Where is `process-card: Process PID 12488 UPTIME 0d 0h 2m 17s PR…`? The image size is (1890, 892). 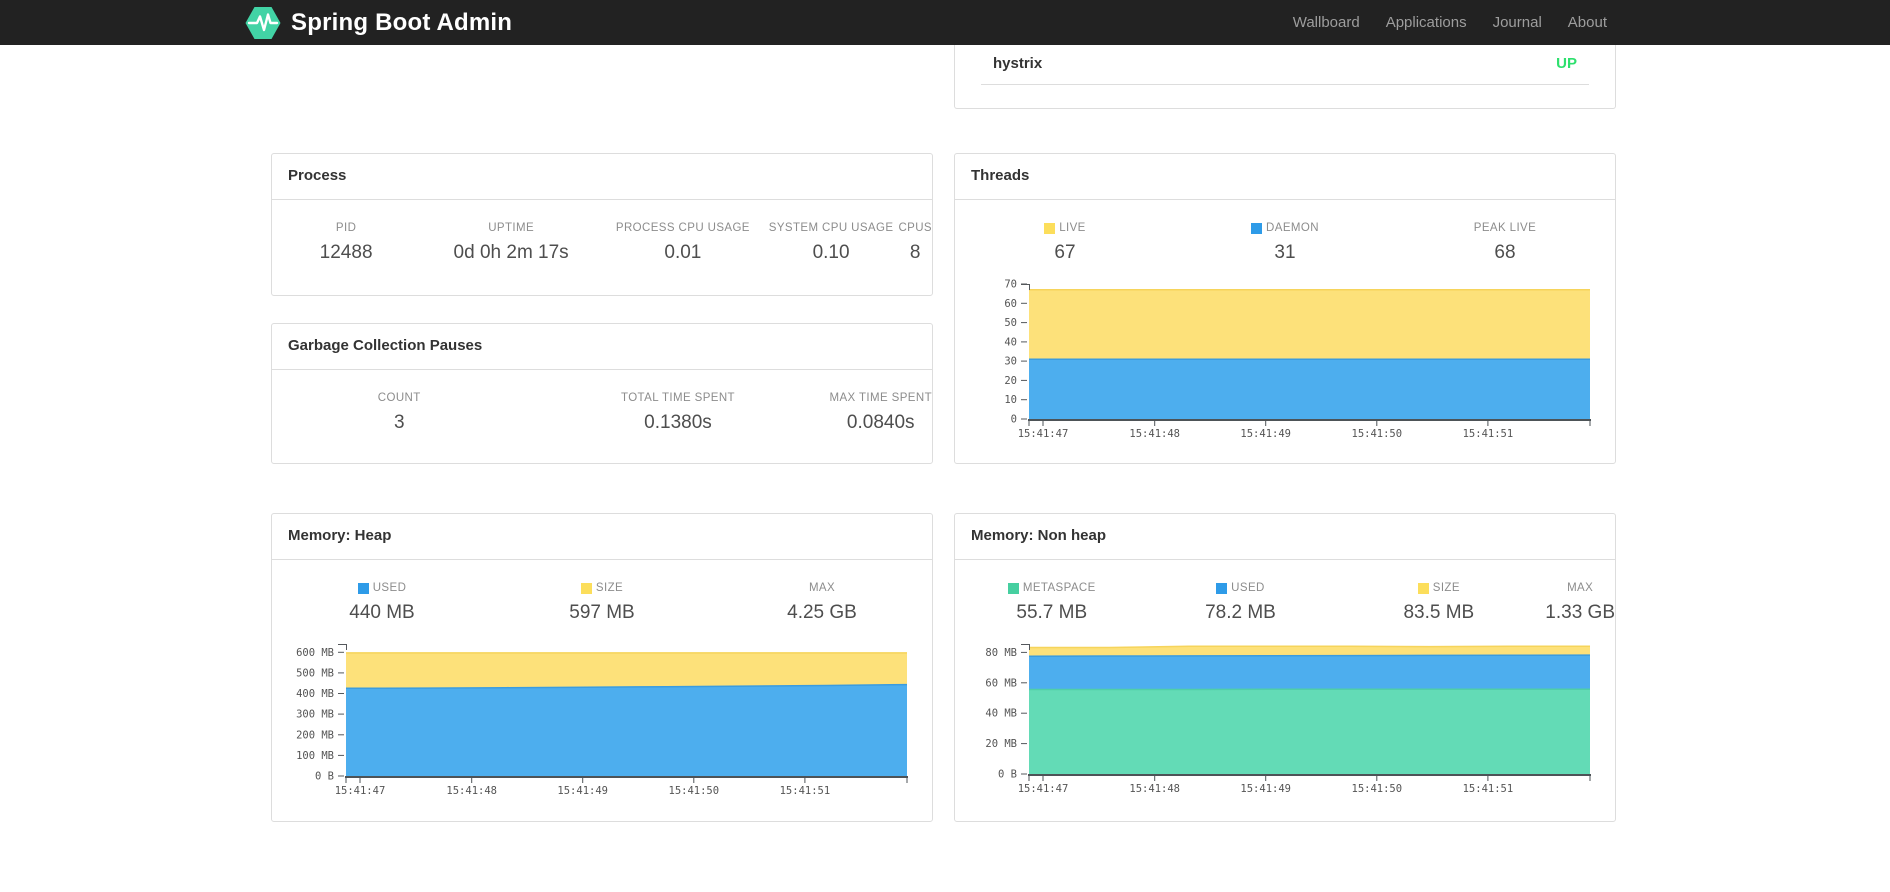 process-card: Process PID 12488 UPTIME 0d 0h 2m 17s PR… is located at coordinates (602, 224).